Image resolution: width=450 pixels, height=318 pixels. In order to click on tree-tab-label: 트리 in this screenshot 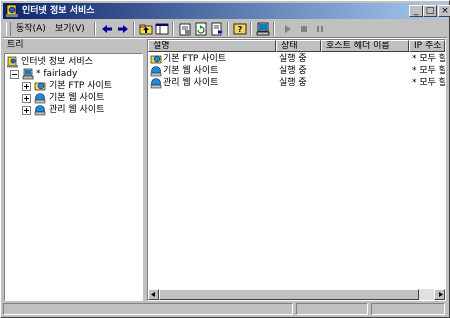, I will do `click(15, 45)`.